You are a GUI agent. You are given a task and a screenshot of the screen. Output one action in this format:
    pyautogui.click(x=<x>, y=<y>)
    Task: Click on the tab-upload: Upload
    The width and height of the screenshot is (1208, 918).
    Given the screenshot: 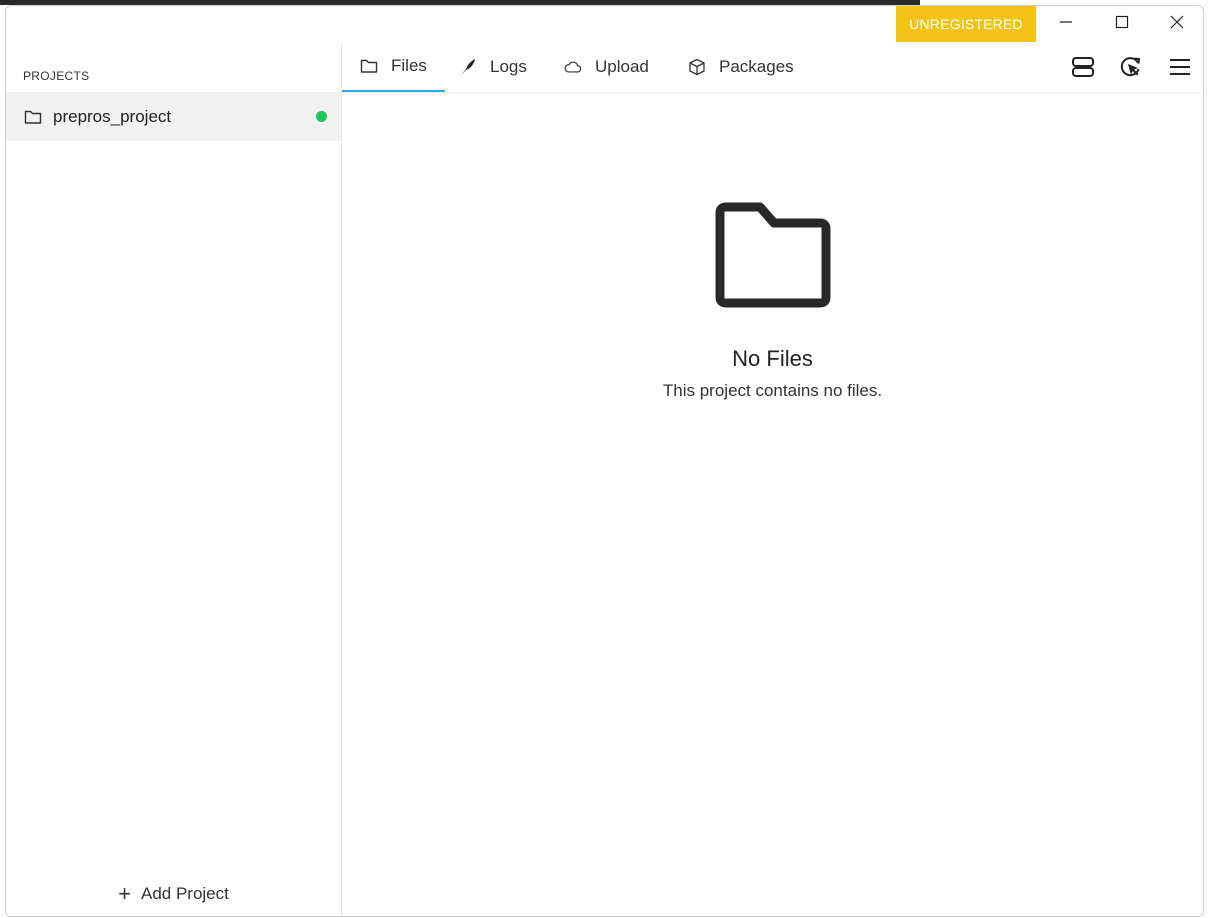 What is the action you would take?
    pyautogui.click(x=606, y=67)
    